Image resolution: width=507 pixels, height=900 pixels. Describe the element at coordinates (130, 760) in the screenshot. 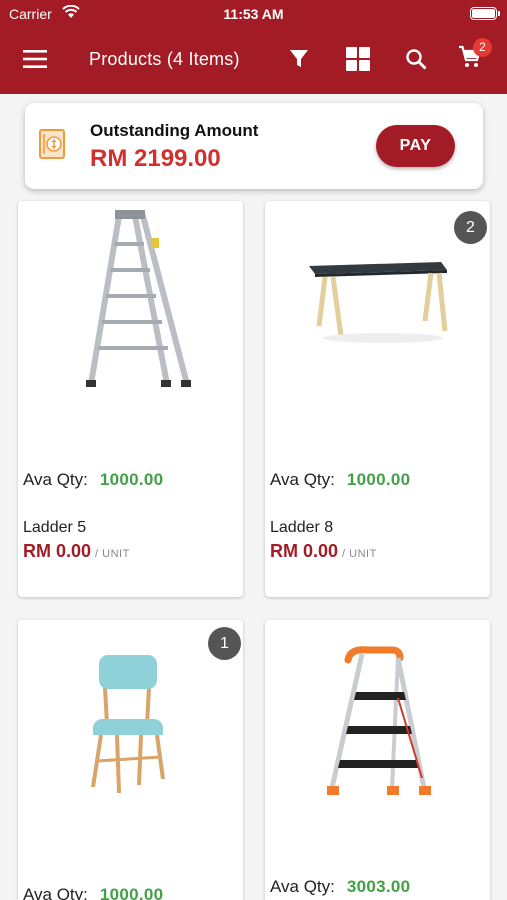

I see `product-card: 1 Ava Qty: 1000.00` at that location.